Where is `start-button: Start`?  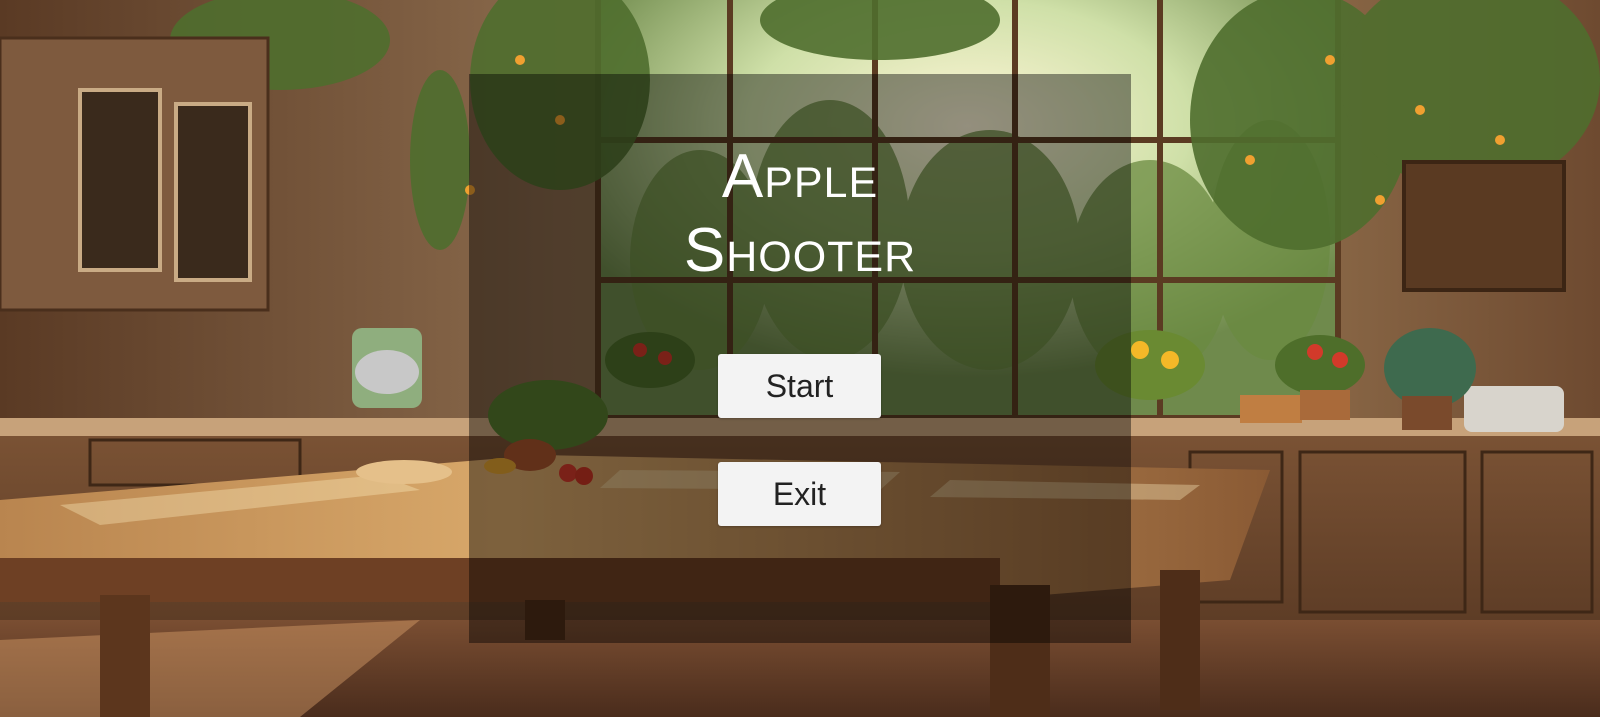
start-button: Start is located at coordinates (799, 386).